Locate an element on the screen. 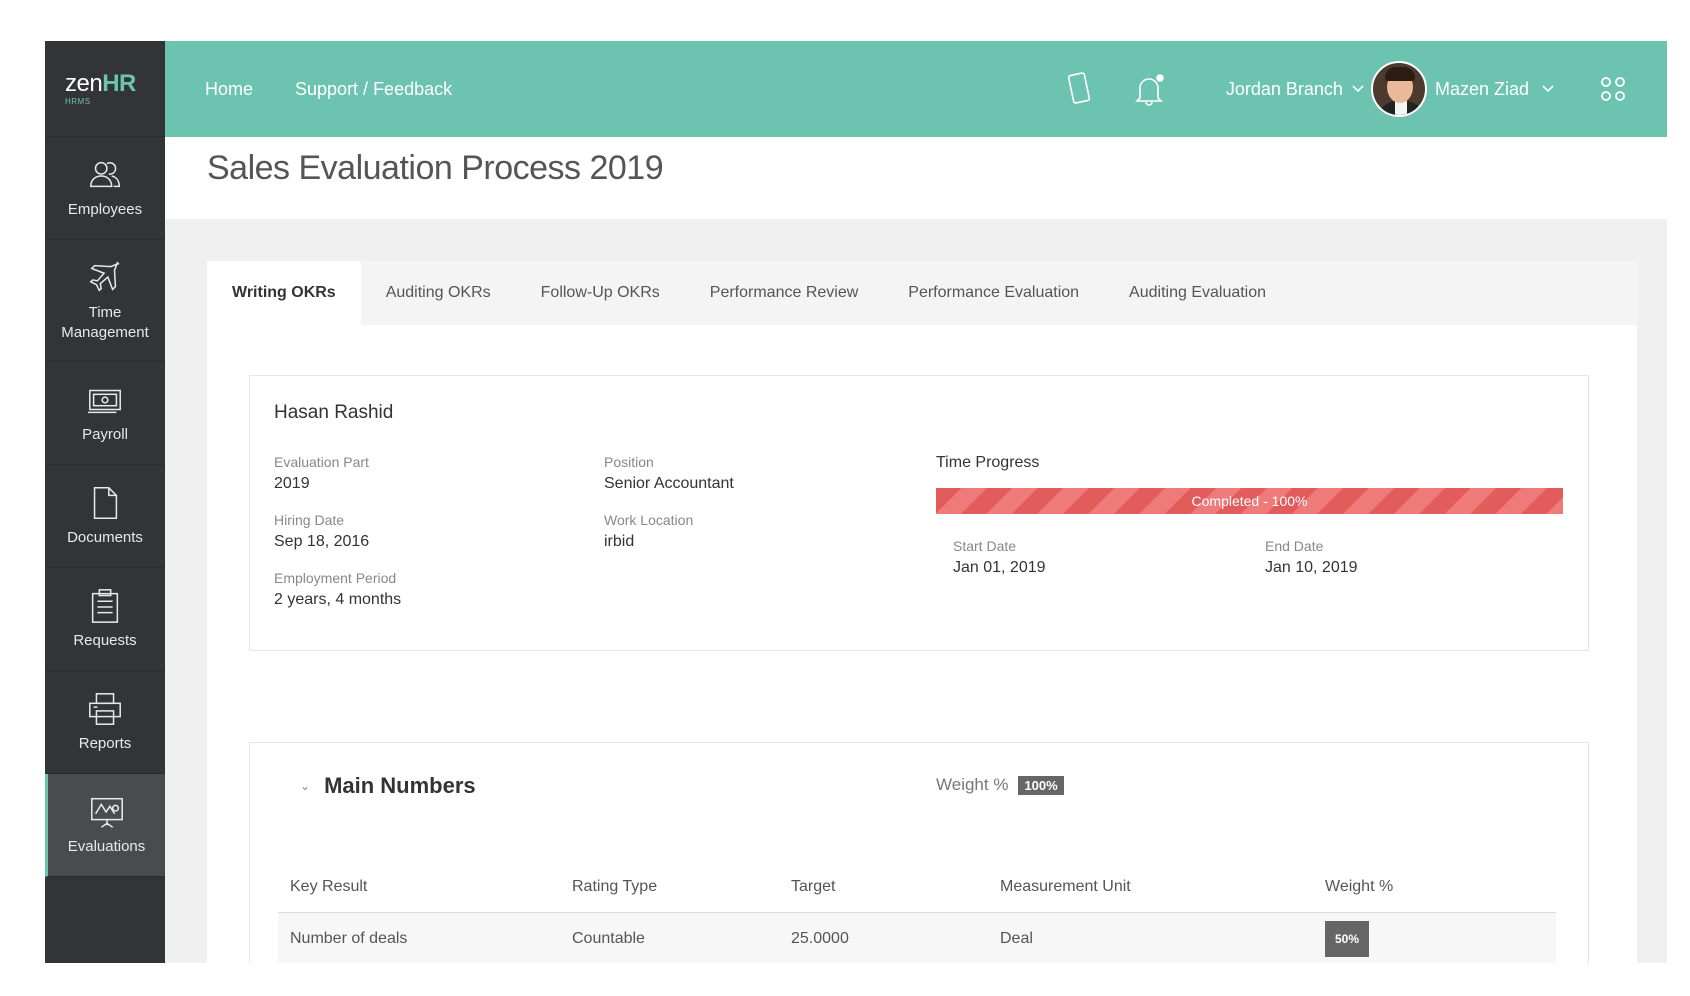  weight-badge: 100% is located at coordinates (1041, 785).